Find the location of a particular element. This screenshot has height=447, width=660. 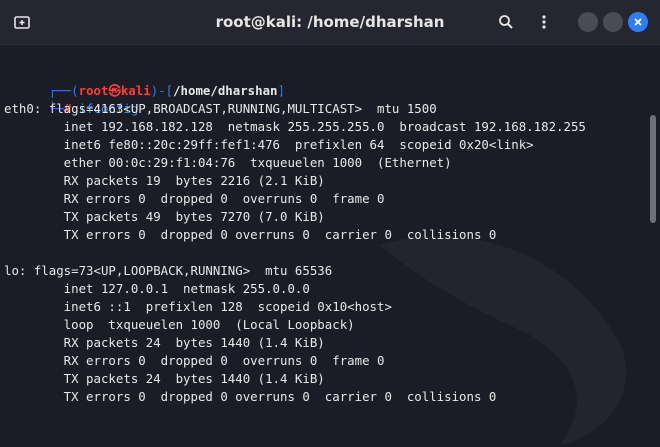

output-line: TX packets 24 bytes 1440 (1.4 KiB) is located at coordinates (164, 378).